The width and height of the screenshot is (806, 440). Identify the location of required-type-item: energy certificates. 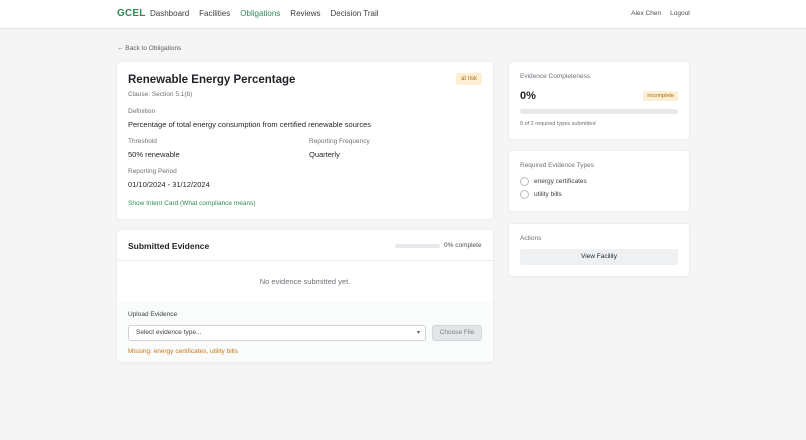
(553, 181).